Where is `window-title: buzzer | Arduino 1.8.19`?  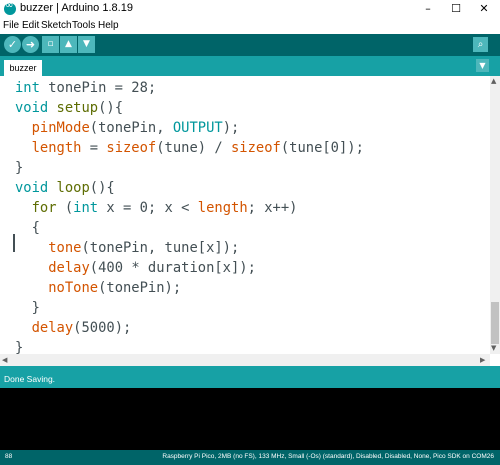 window-title: buzzer | Arduino 1.8.19 is located at coordinates (76, 8).